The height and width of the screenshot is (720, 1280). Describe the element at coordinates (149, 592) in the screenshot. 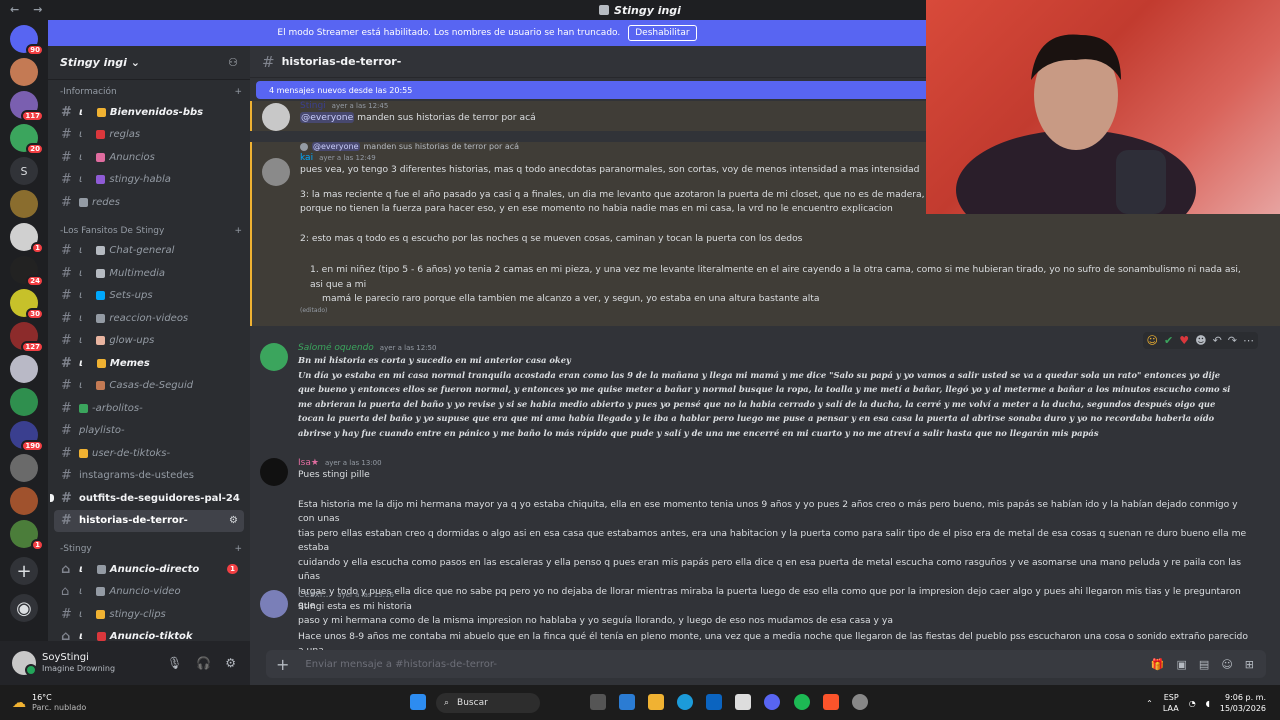

I see `channel-anuncio-video: ⌂ ι Anuncio-video` at that location.